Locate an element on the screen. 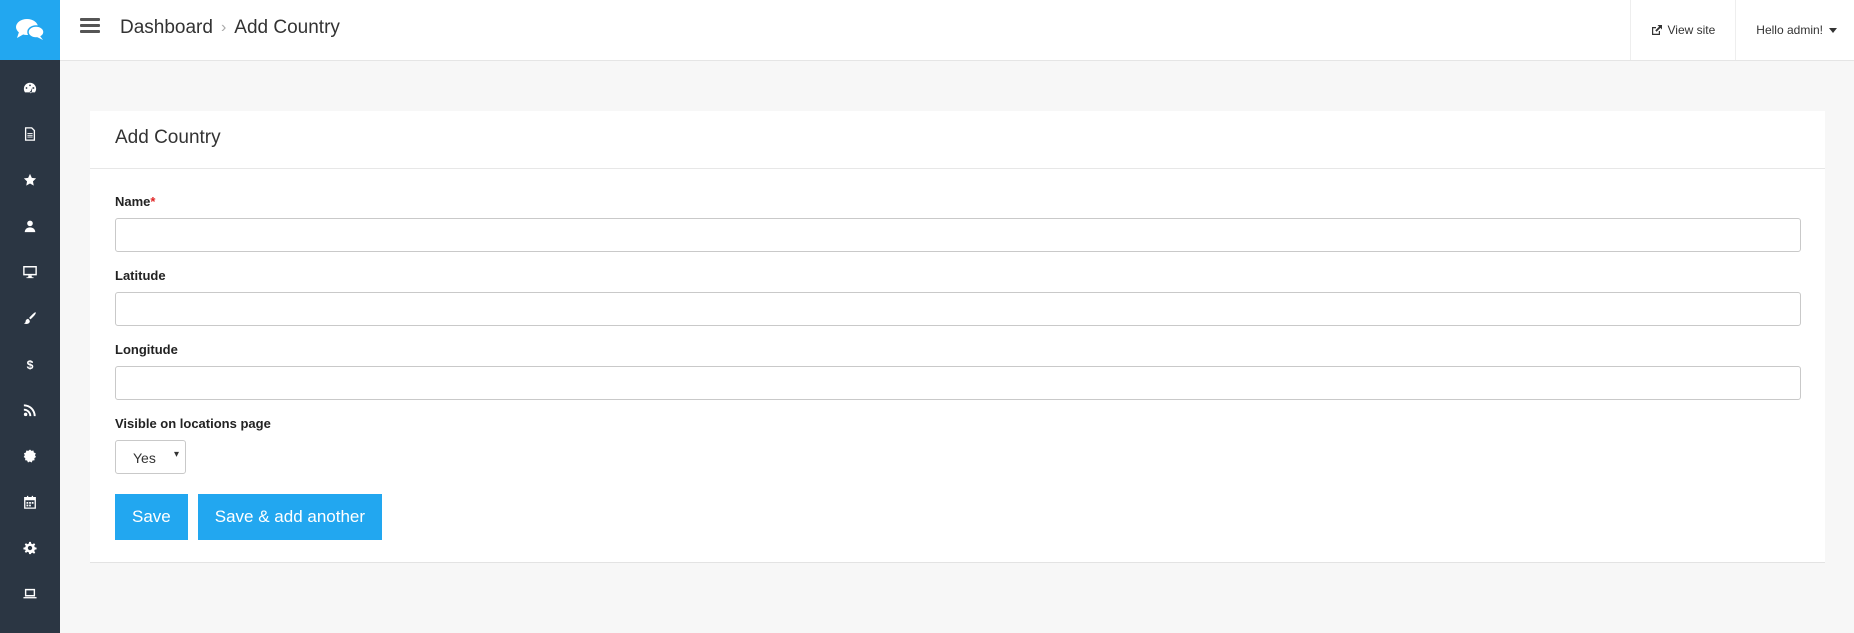  document-icon is located at coordinates (30, 134).